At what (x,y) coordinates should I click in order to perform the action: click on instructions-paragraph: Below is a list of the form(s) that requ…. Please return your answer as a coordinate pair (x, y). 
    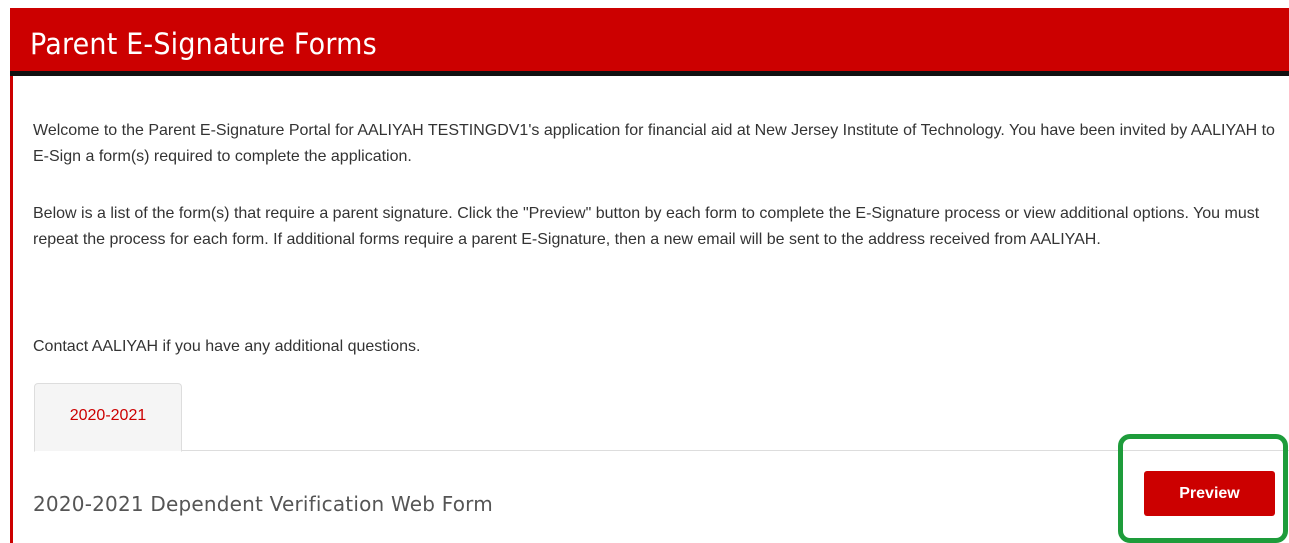
    Looking at the image, I should click on (646, 226).